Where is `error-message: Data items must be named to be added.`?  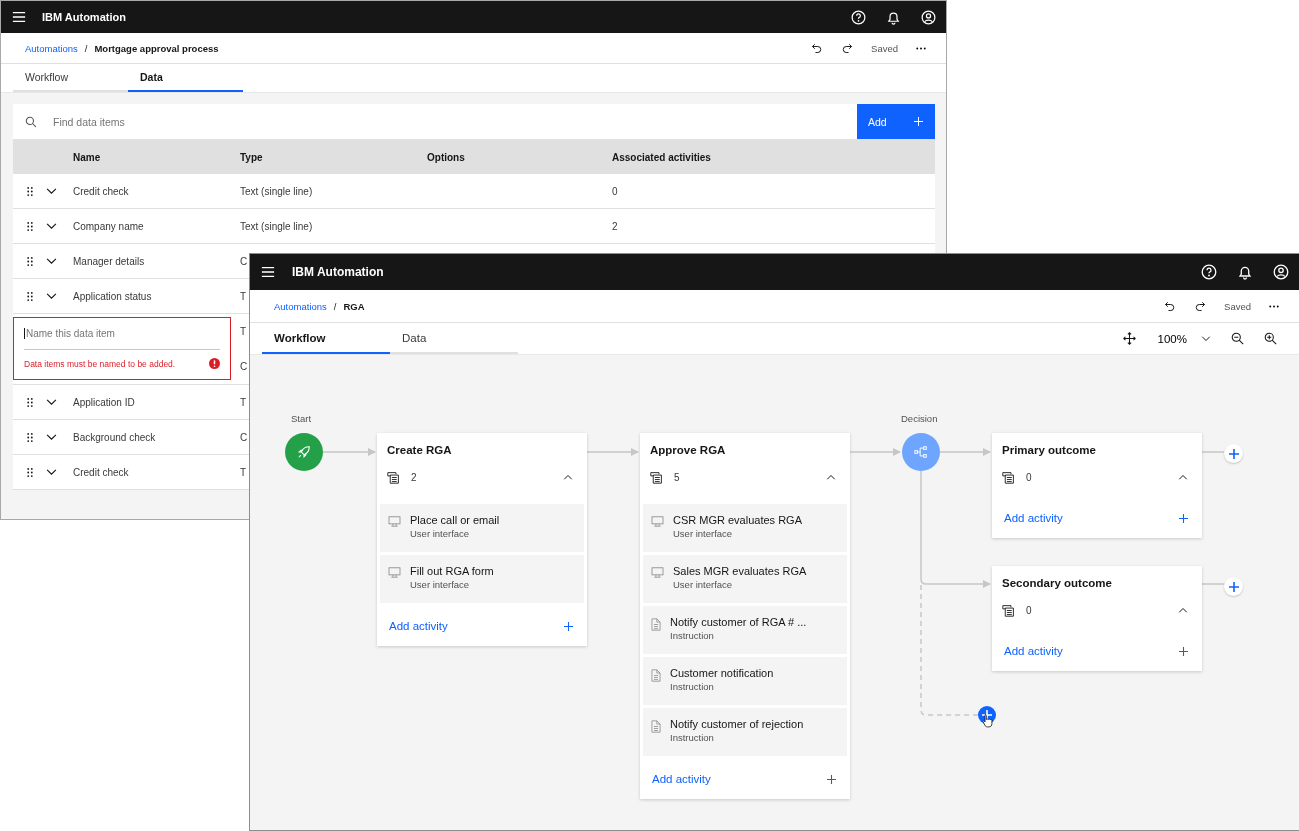
error-message: Data items must be named to be added. is located at coordinates (100, 363).